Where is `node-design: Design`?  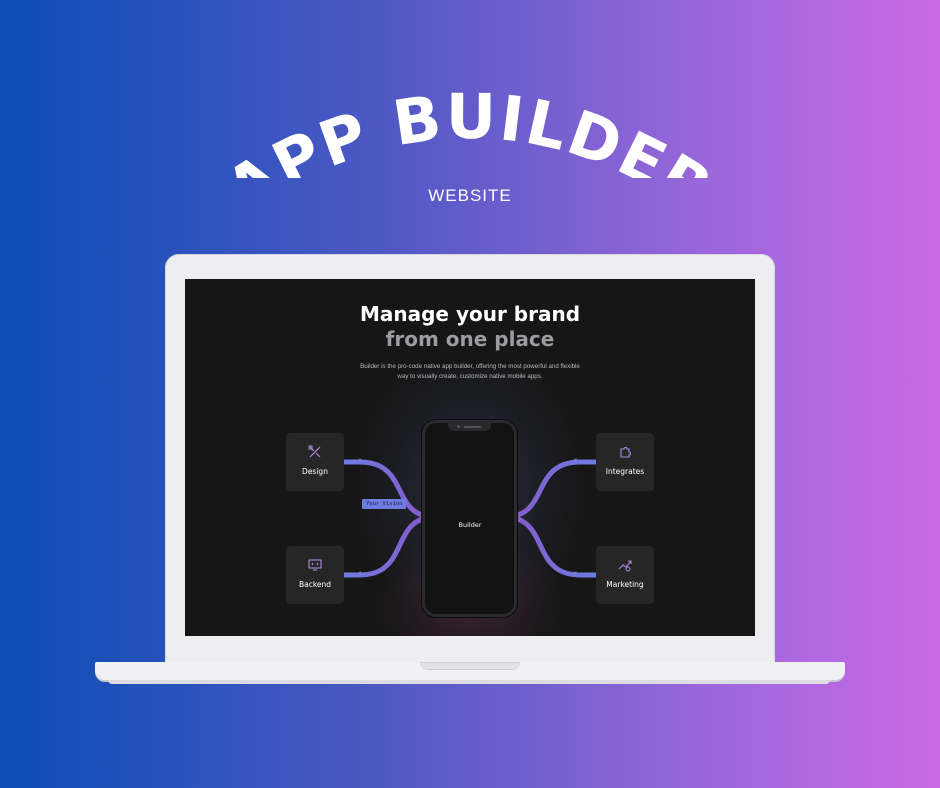
node-design: Design is located at coordinates (315, 462).